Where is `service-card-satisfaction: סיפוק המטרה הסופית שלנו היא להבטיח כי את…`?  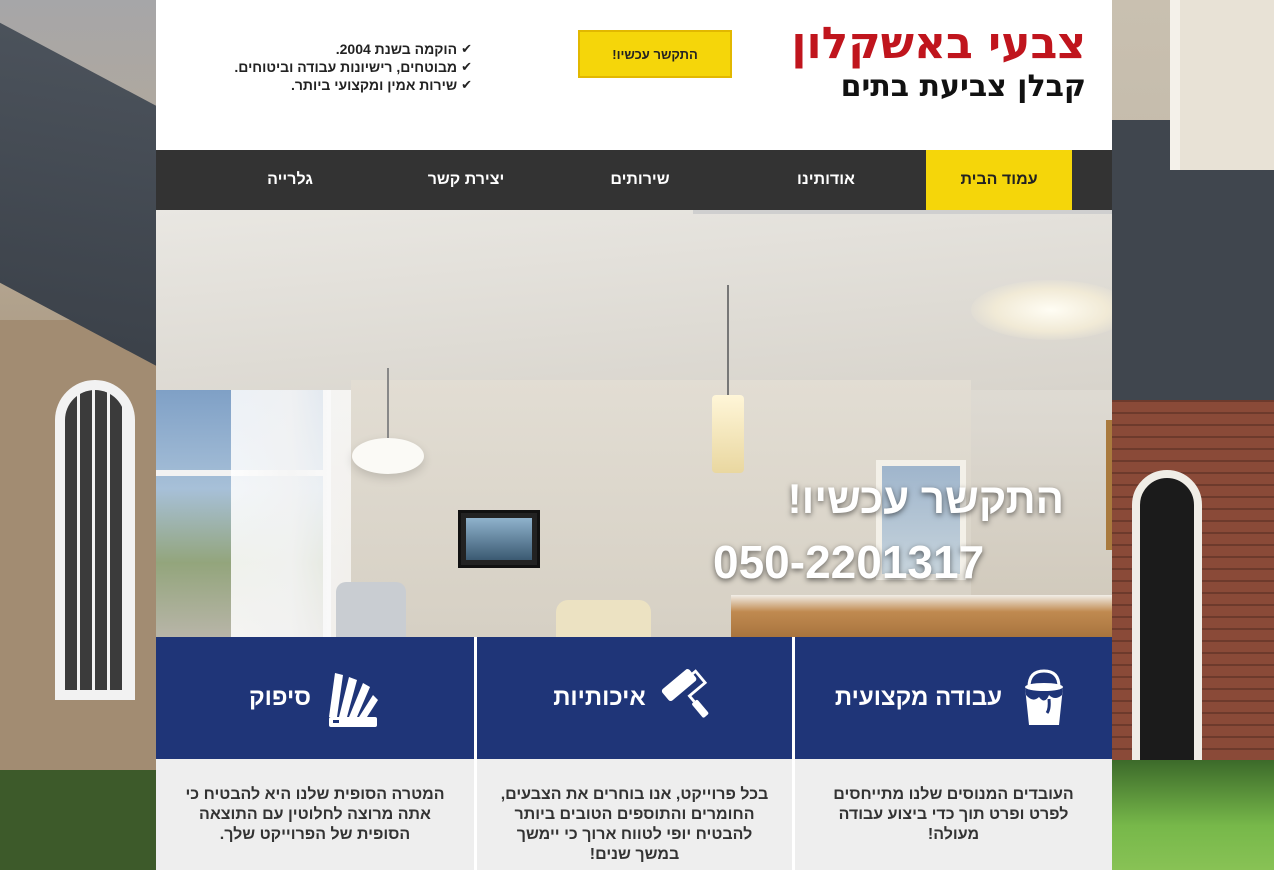
service-card-satisfaction: סיפוק המטרה הסופית שלנו היא להבטיח כי את… is located at coordinates (316, 753).